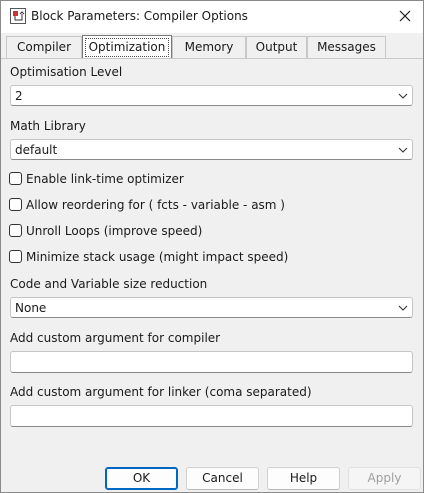 This screenshot has width=424, height=493. Describe the element at coordinates (15, 256) in the screenshot. I see `minimize-stack-checkbox` at that location.